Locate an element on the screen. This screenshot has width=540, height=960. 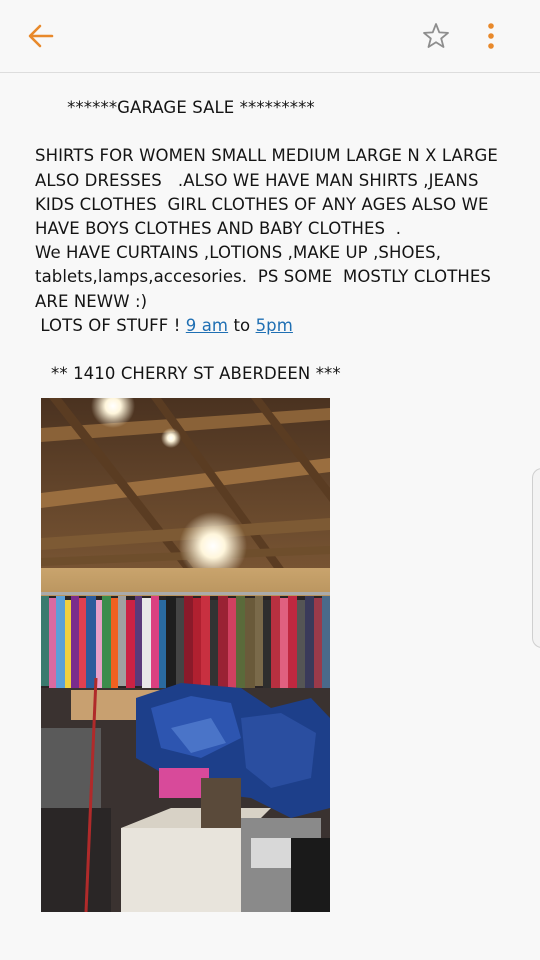
star-outline-icon is located at coordinates (436, 35).